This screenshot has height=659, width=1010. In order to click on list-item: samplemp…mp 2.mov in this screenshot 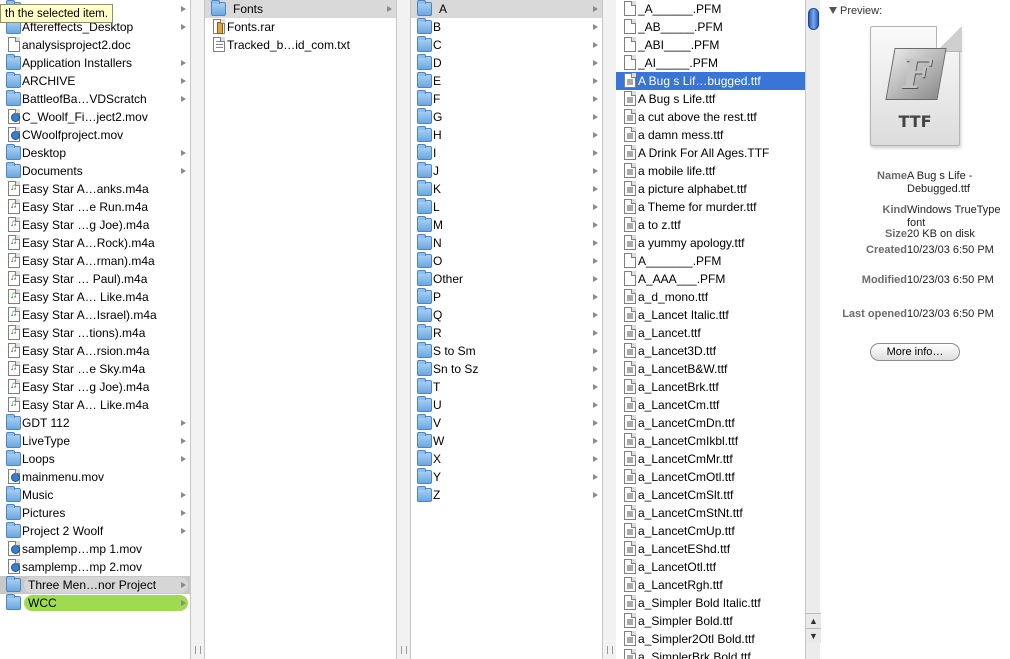, I will do `click(95, 567)`.